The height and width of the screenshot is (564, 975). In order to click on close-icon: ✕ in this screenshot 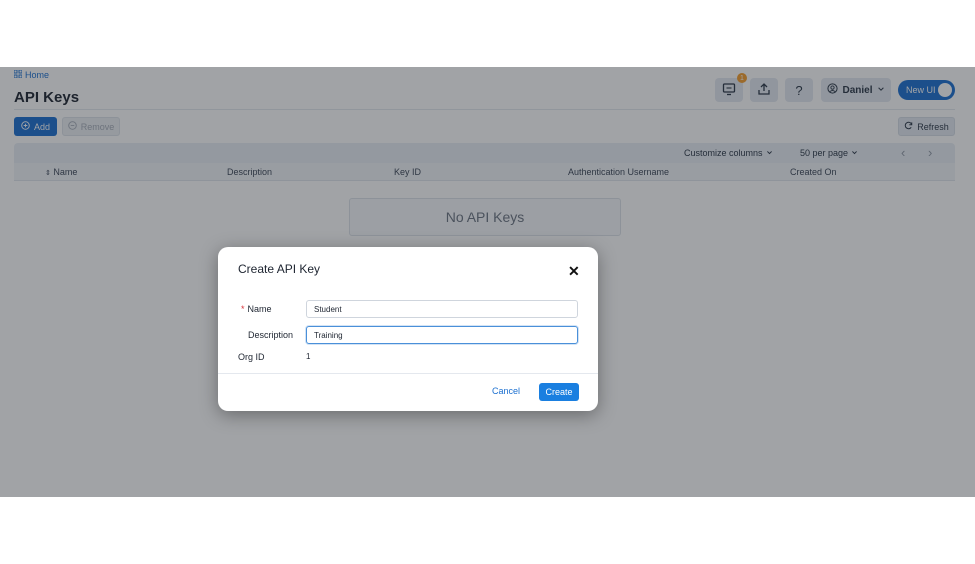, I will do `click(574, 271)`.